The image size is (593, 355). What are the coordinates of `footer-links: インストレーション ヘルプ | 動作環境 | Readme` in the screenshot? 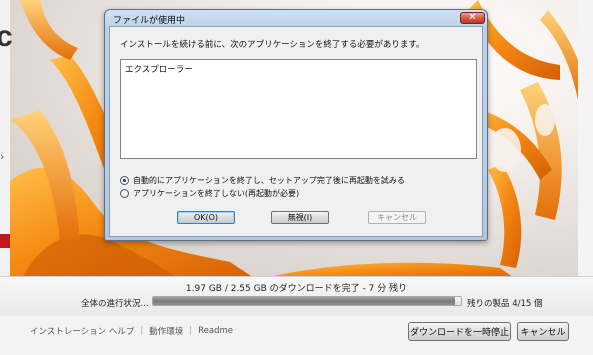 It's located at (131, 331).